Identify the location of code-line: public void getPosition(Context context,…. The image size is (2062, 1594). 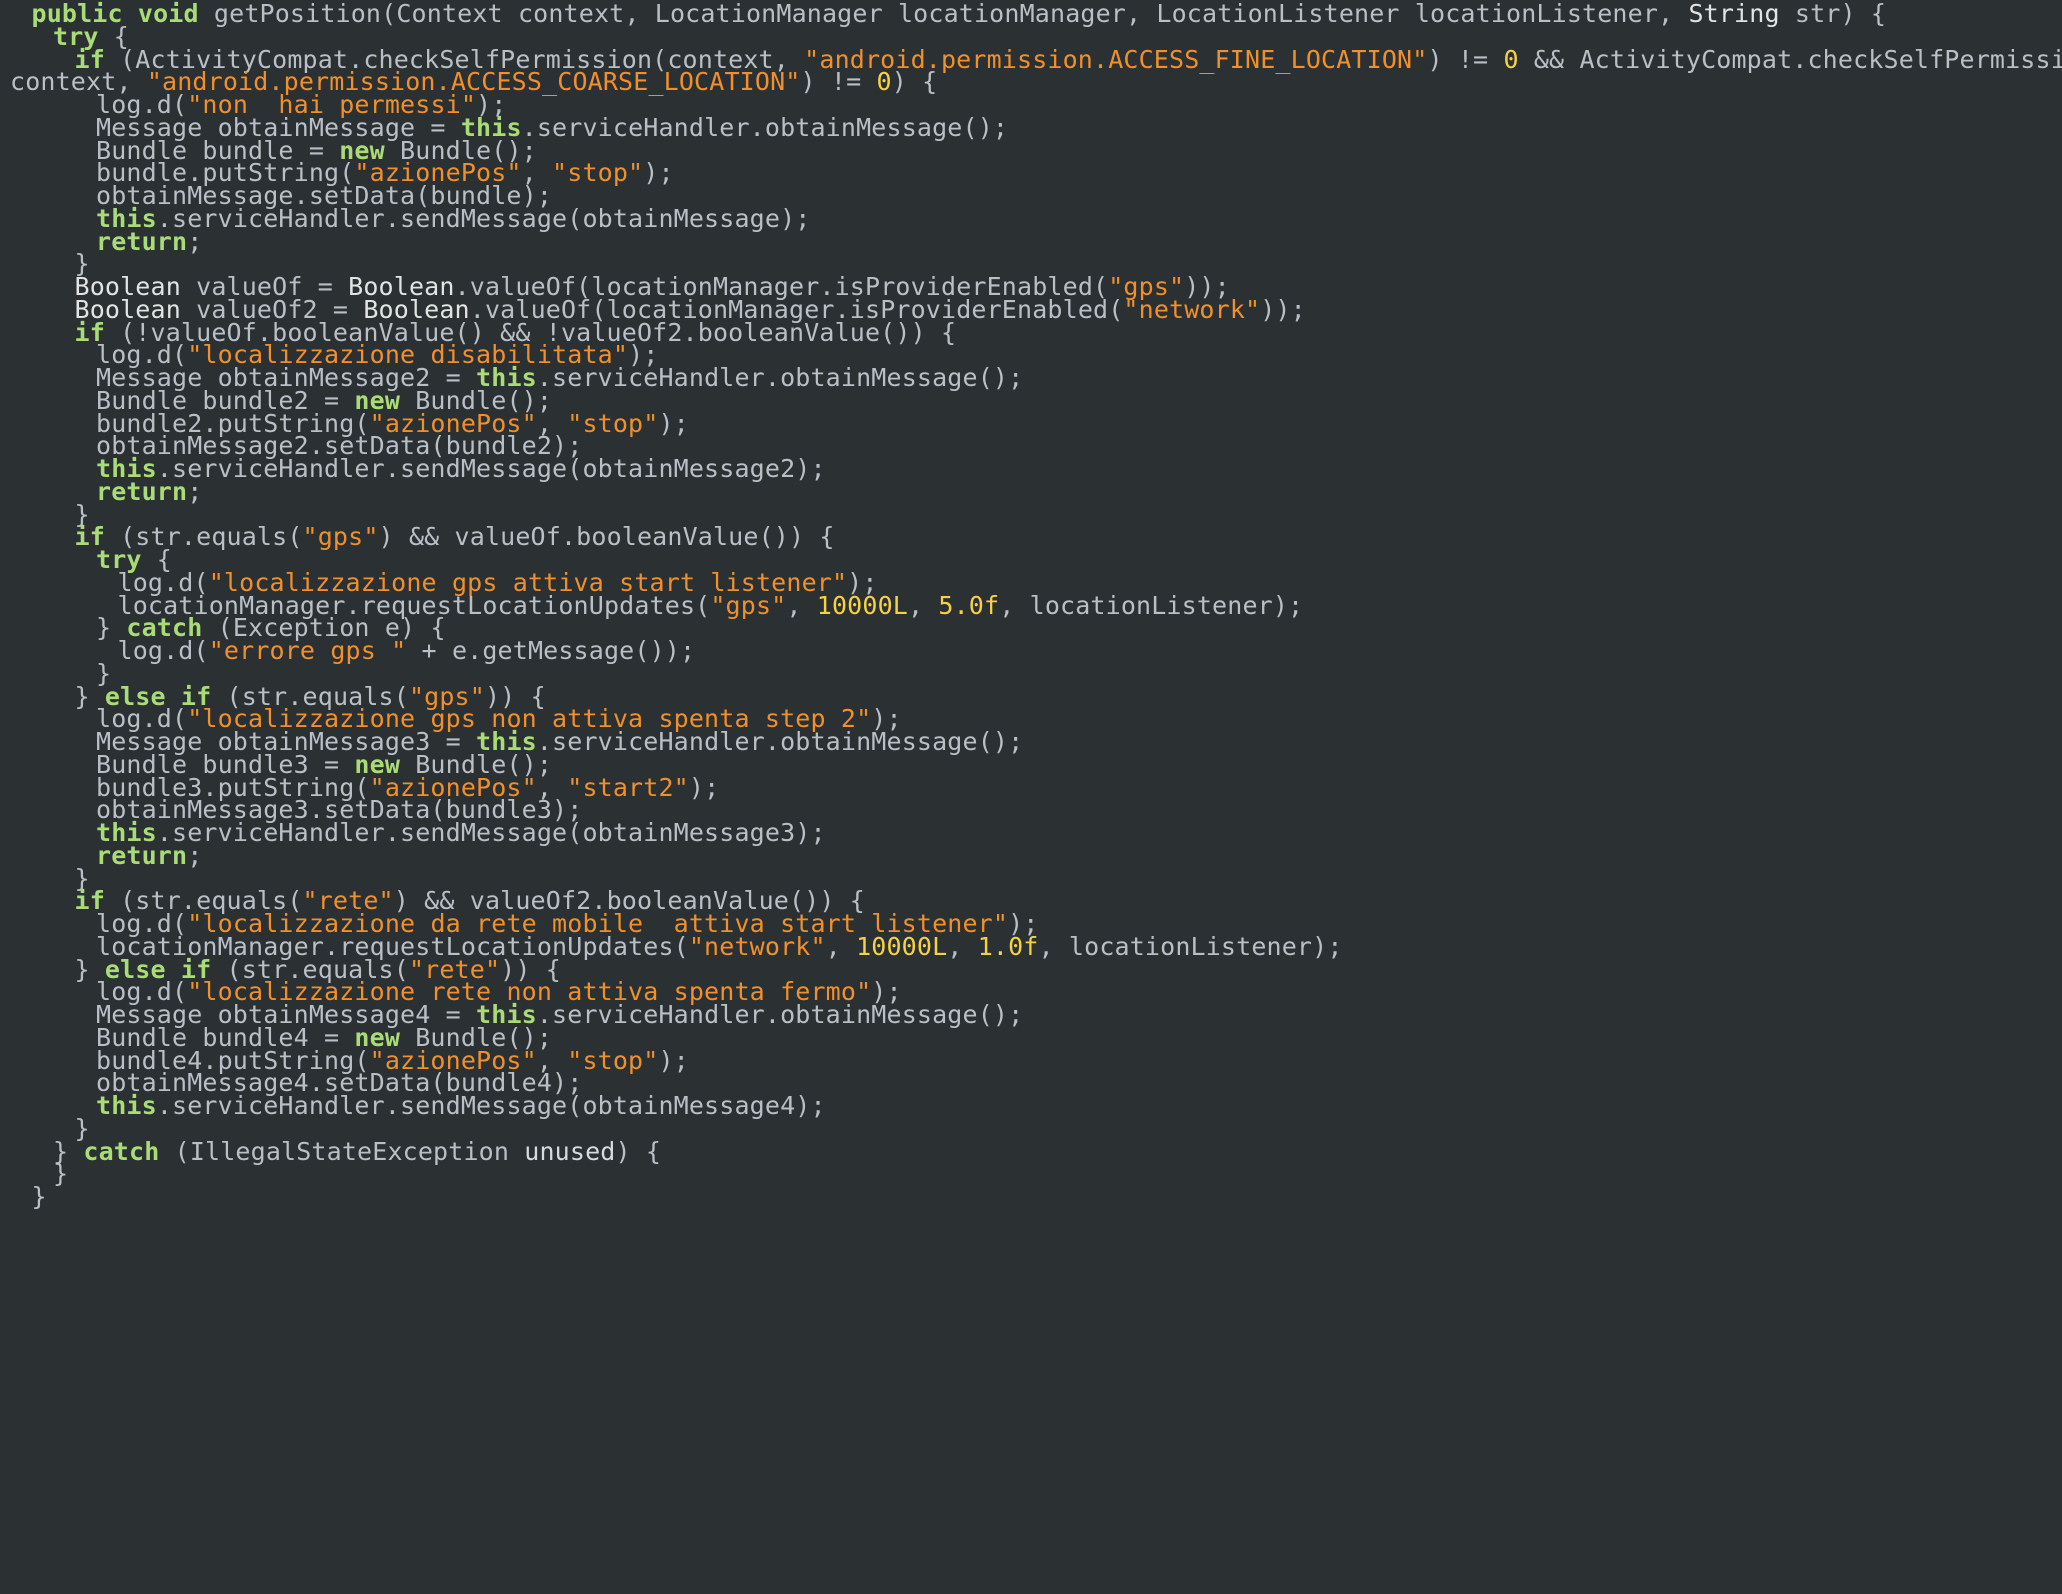
(959, 14).